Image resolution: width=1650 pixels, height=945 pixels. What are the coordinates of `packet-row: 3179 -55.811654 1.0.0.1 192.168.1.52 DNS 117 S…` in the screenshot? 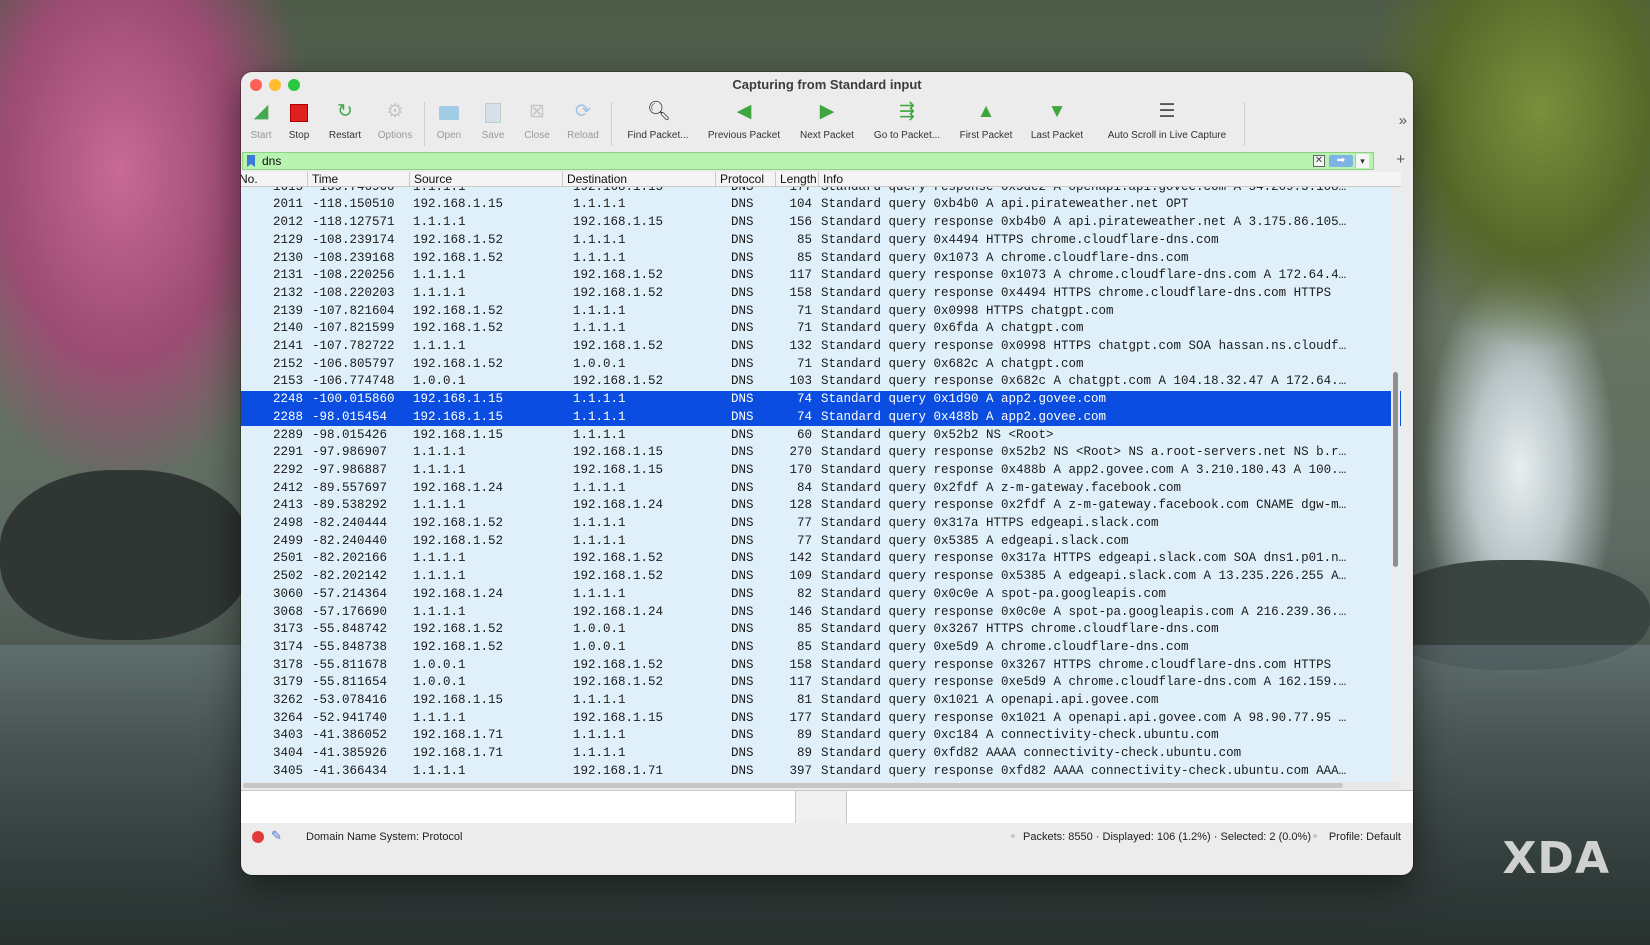 It's located at (821, 683).